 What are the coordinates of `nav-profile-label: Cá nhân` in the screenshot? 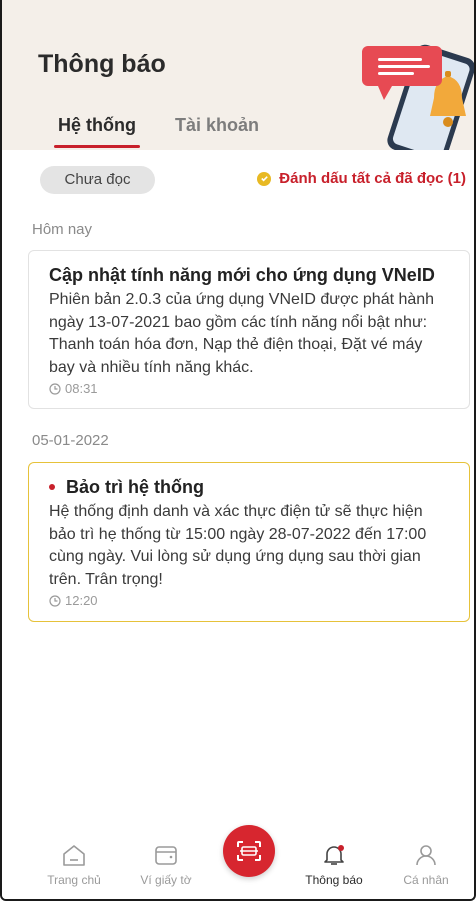 It's located at (426, 880).